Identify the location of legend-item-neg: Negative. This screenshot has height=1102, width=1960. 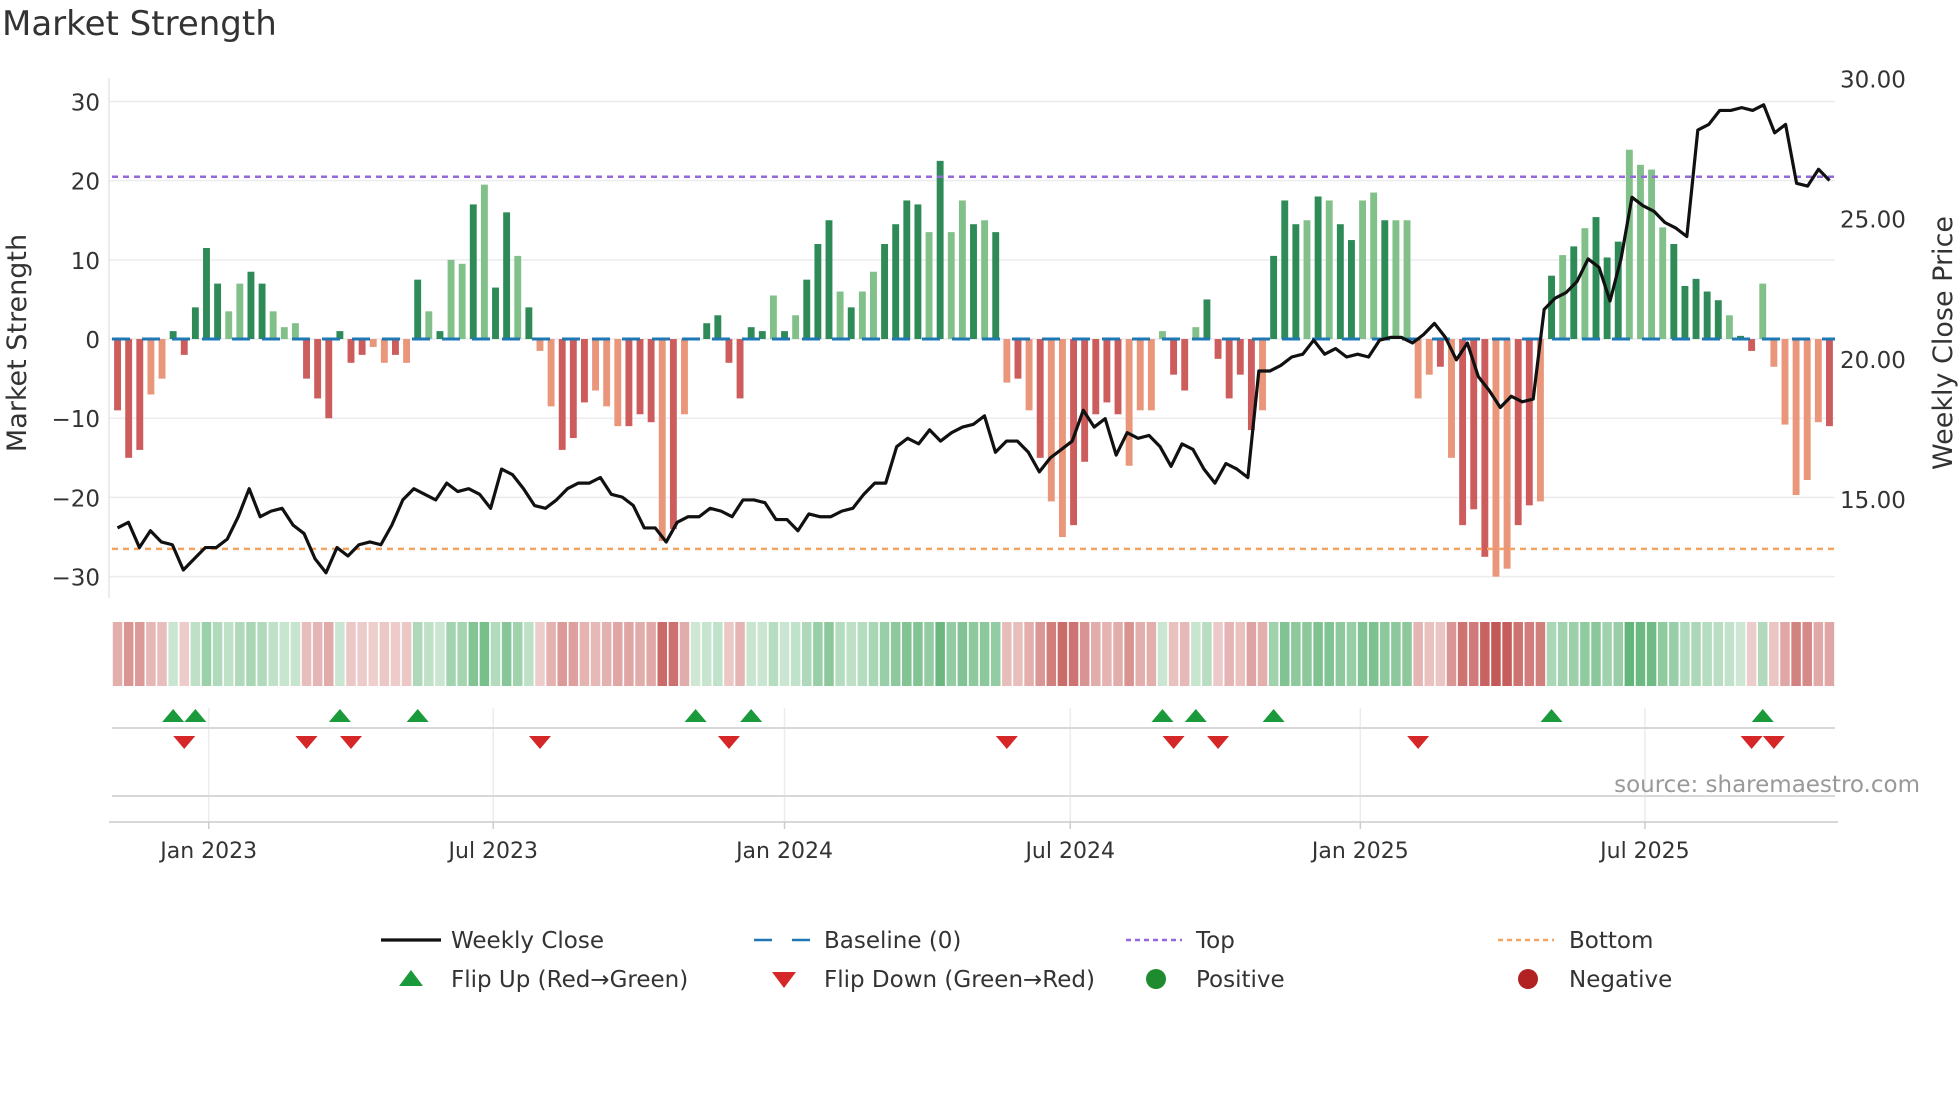
(1595, 980).